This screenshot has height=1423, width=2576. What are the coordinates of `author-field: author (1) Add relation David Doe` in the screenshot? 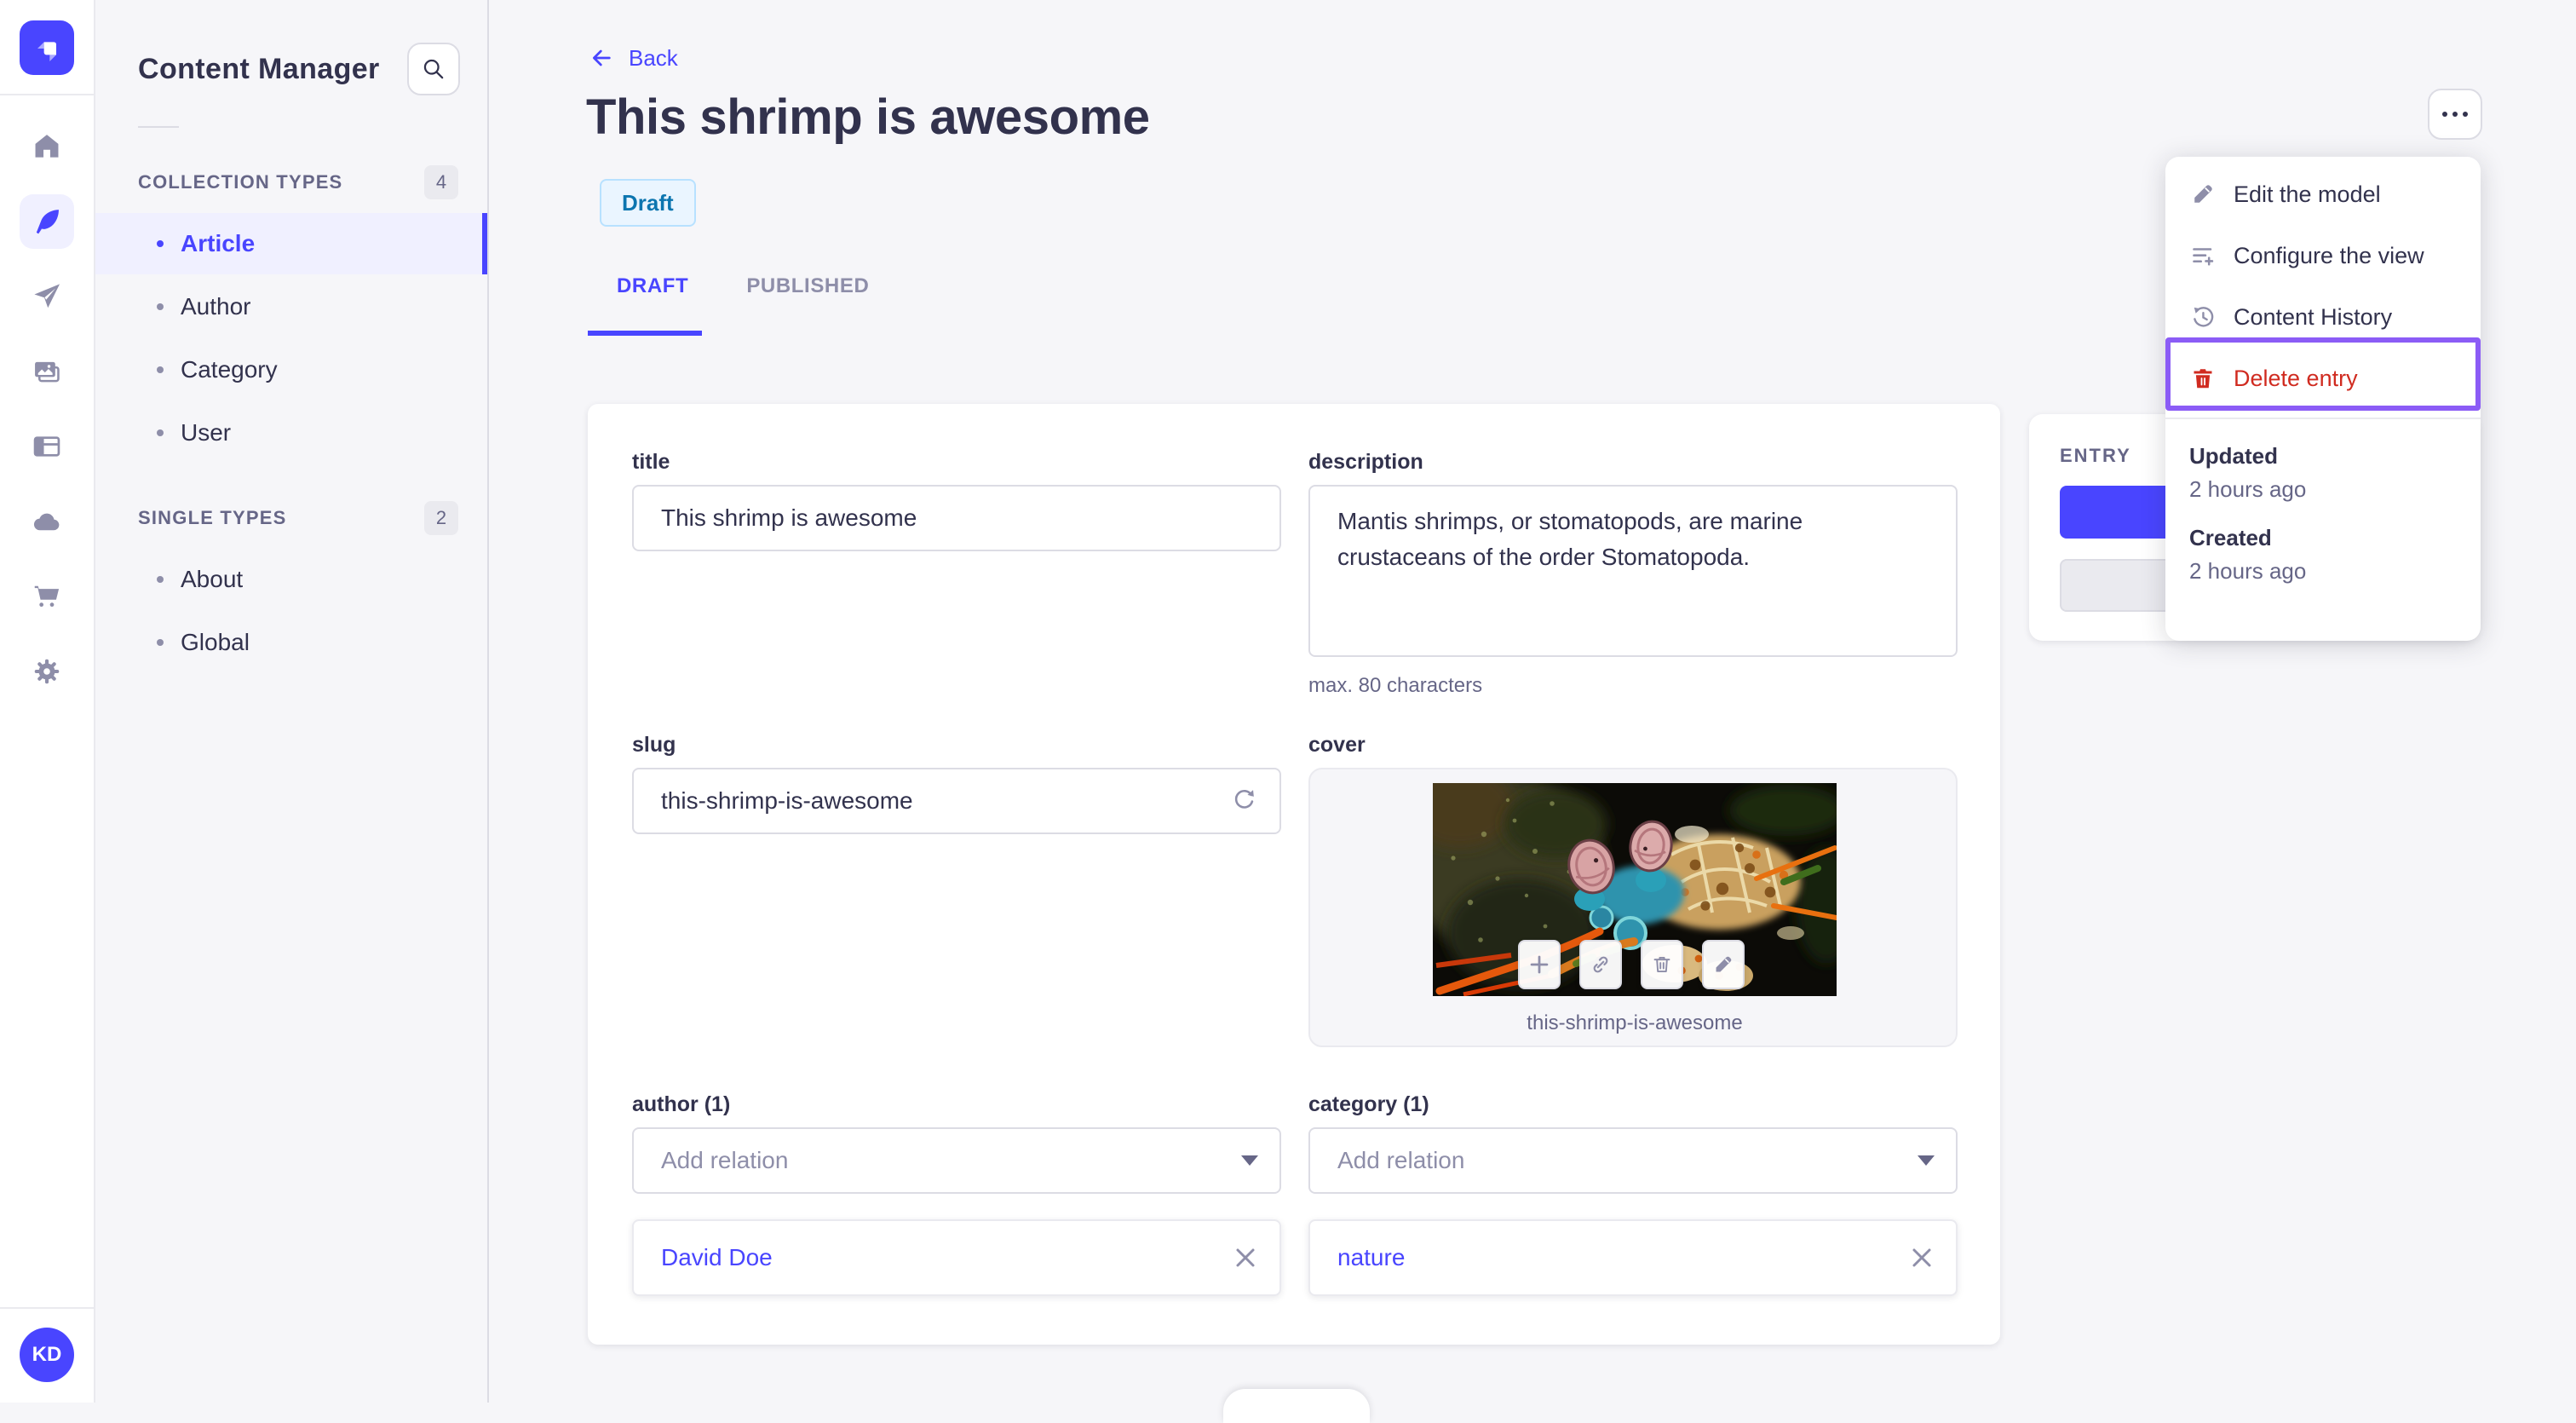 It's located at (957, 1194).